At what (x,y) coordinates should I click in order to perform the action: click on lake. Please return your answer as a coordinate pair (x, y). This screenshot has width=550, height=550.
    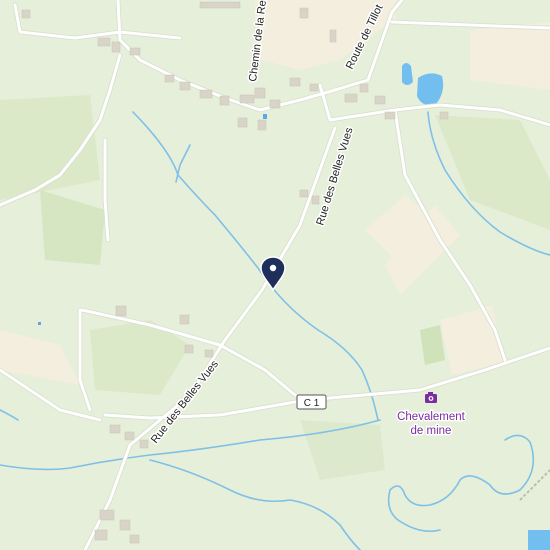
    Looking at the image, I should click on (539, 540).